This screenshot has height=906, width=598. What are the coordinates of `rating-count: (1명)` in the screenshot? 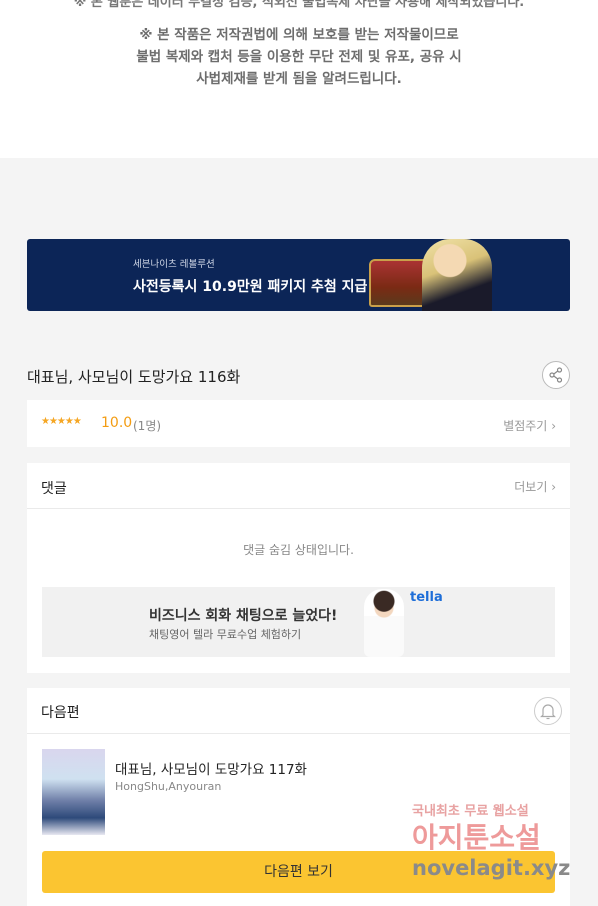 It's located at (147, 426).